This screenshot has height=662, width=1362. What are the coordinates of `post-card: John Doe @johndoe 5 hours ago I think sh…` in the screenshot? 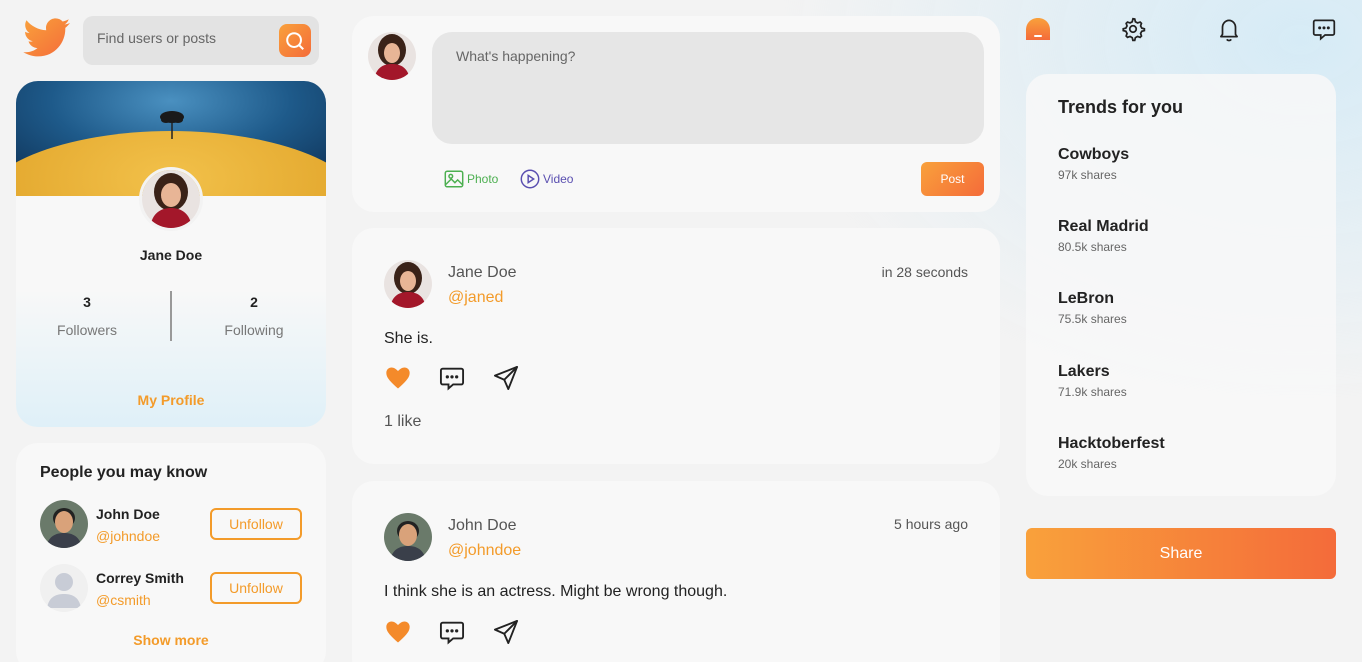 It's located at (676, 571).